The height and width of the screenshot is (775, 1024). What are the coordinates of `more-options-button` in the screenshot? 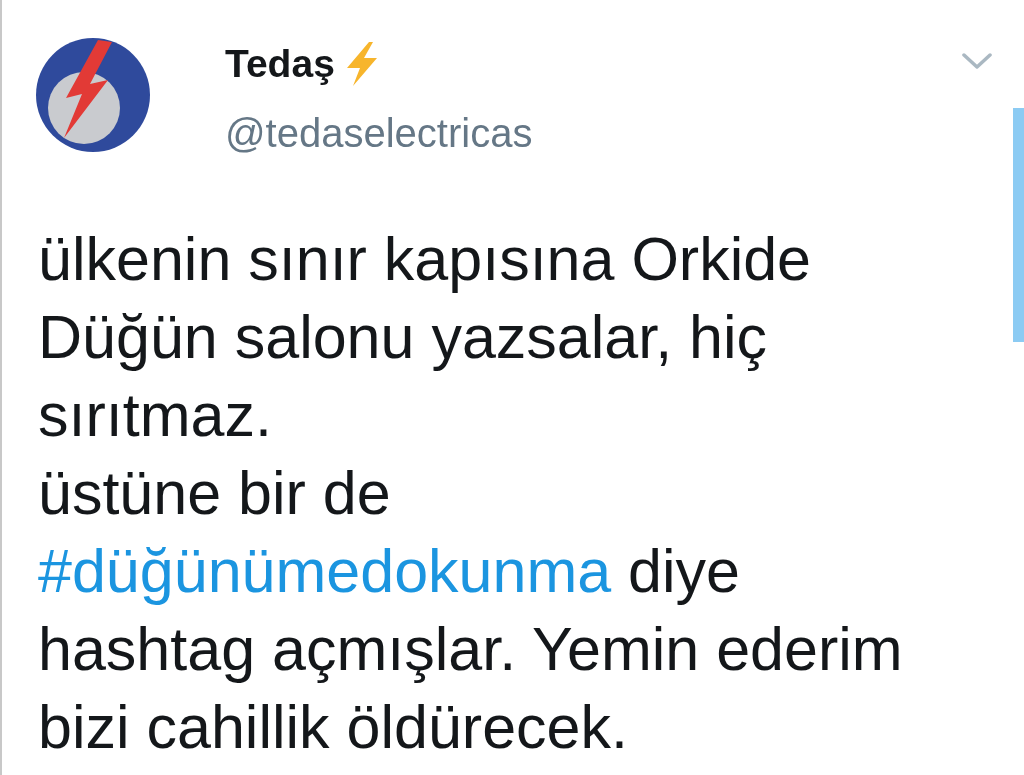 It's located at (977, 61).